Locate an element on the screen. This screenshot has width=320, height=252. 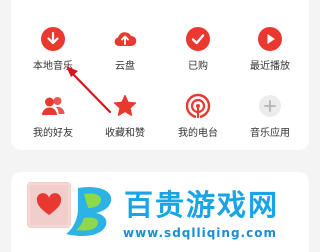
menu-purchased: 已购 is located at coordinates (198, 49).